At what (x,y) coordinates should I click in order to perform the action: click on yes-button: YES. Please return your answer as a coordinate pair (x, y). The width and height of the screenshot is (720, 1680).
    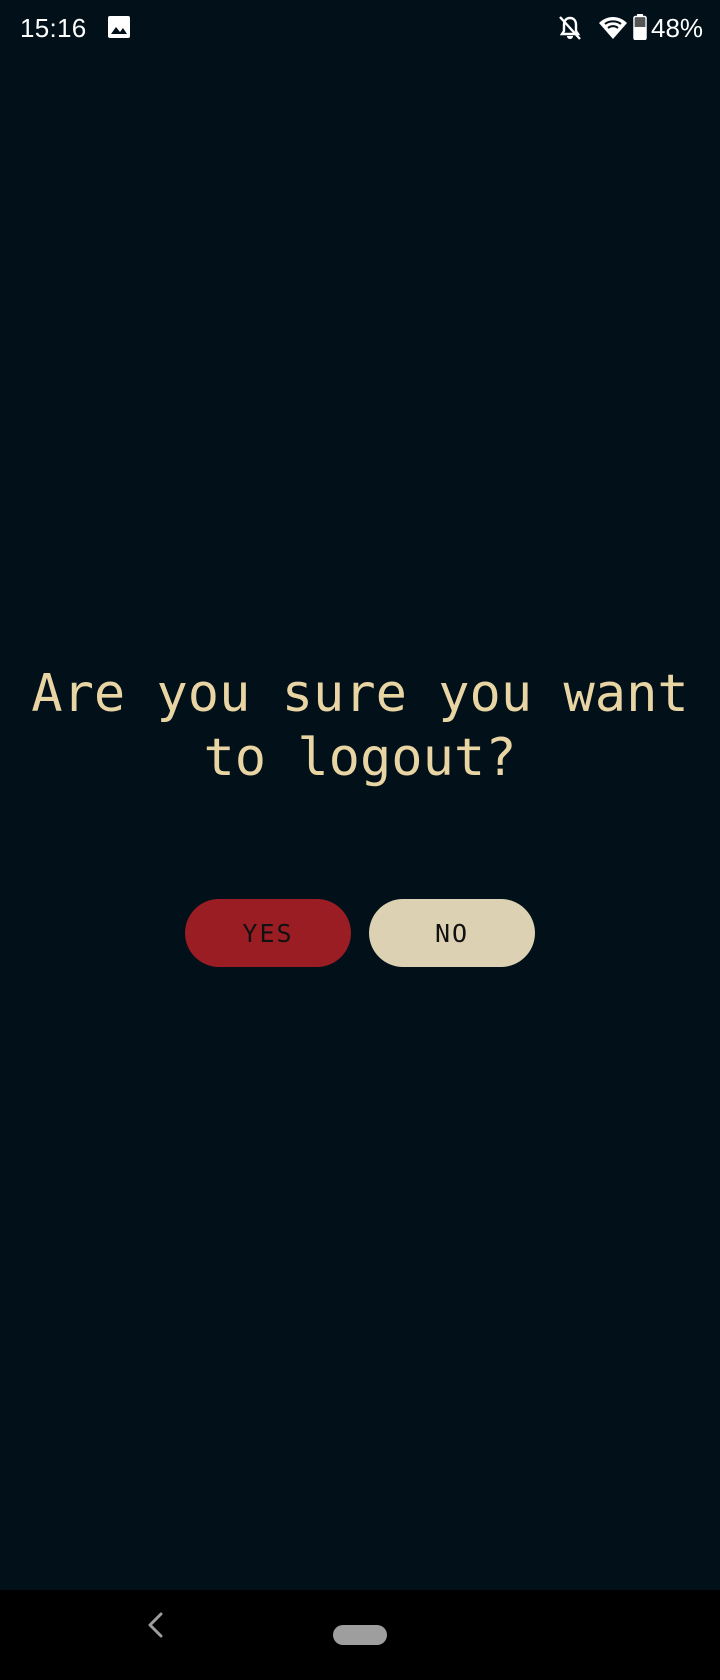
    Looking at the image, I should click on (268, 933).